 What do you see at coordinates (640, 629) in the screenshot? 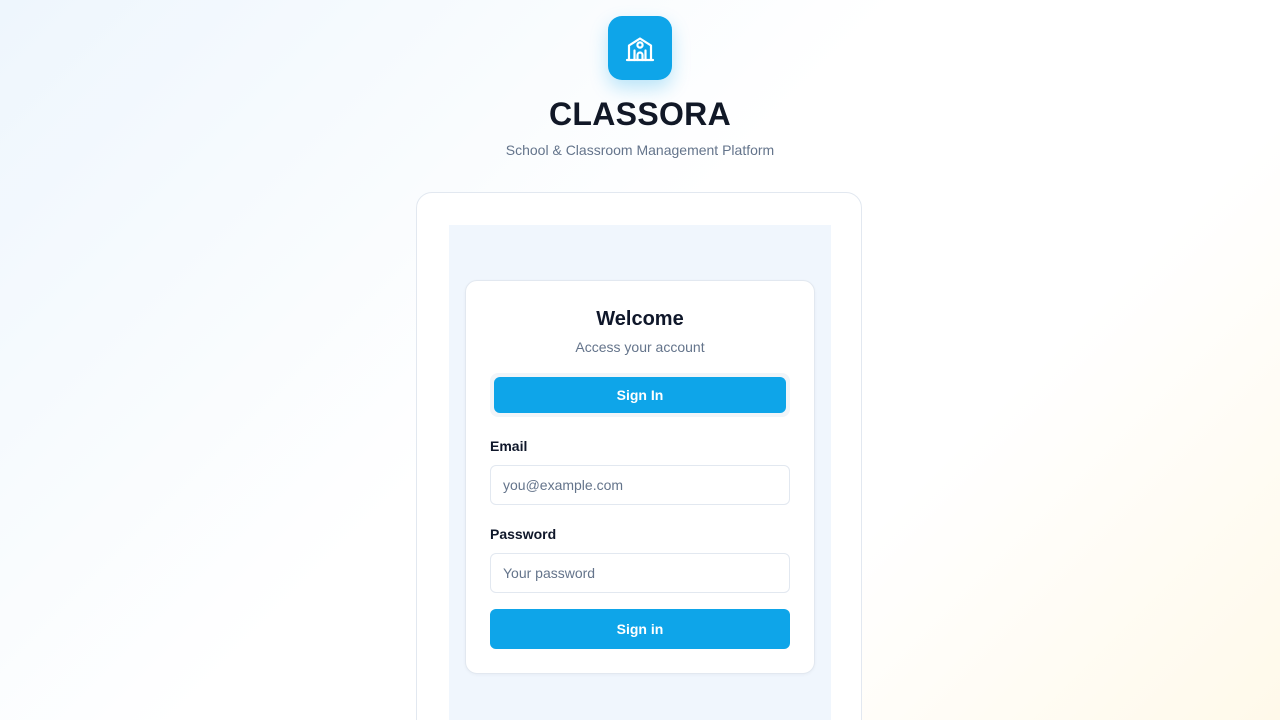
I see `sign-in-button: Sign in` at bounding box center [640, 629].